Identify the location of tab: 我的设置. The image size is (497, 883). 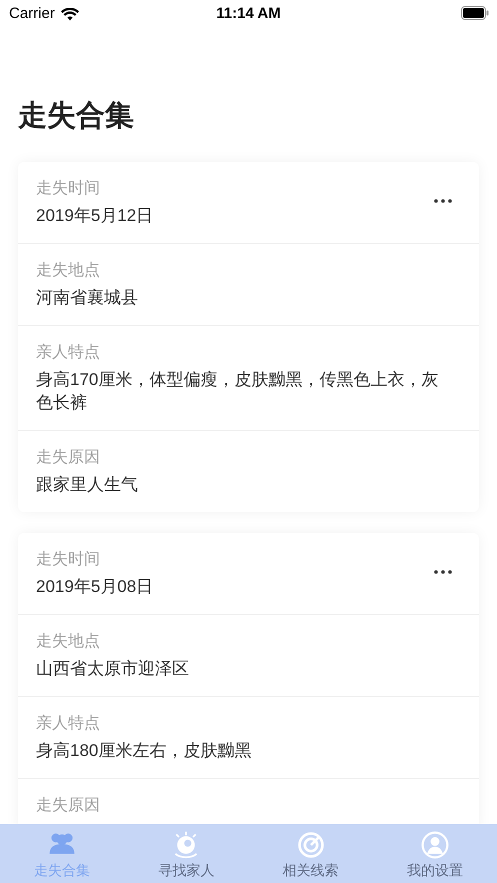
(434, 853).